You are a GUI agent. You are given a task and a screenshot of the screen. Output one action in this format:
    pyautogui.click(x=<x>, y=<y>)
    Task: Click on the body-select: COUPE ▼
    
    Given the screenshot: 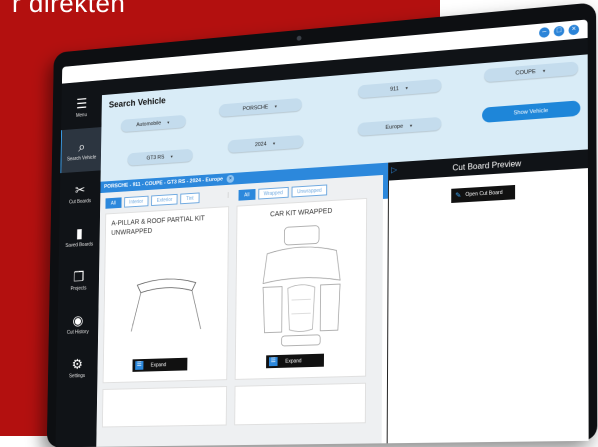 What is the action you would take?
    pyautogui.click(x=531, y=72)
    